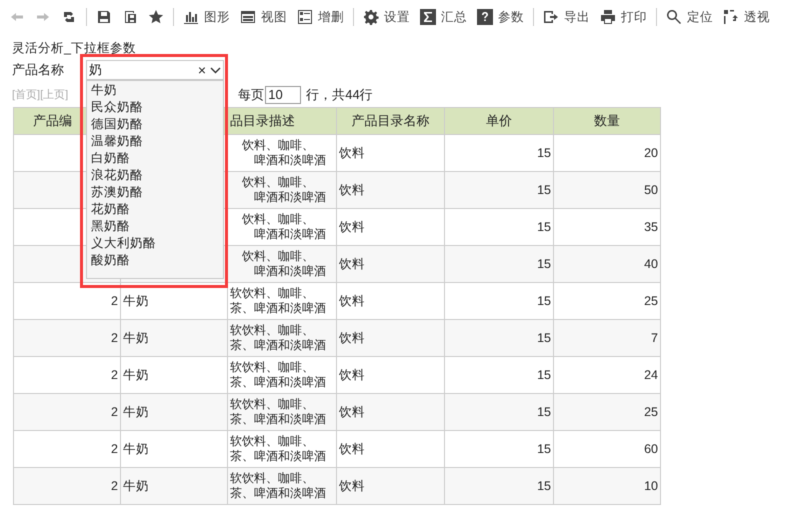 The width and height of the screenshot is (801, 523). What do you see at coordinates (123, 243) in the screenshot?
I see `dropdown-option: 义大利奶酪` at bounding box center [123, 243].